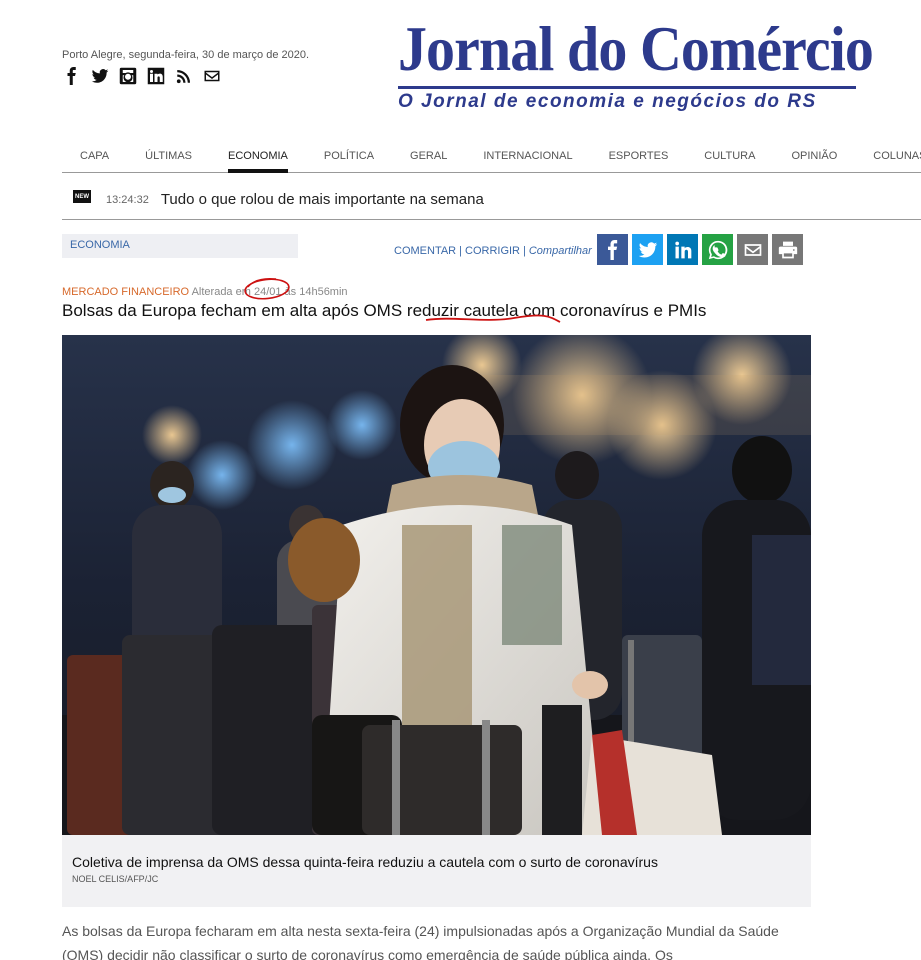 This screenshot has width=921, height=960. What do you see at coordinates (180, 246) in the screenshot?
I see `section-label: ECONOMIA` at bounding box center [180, 246].